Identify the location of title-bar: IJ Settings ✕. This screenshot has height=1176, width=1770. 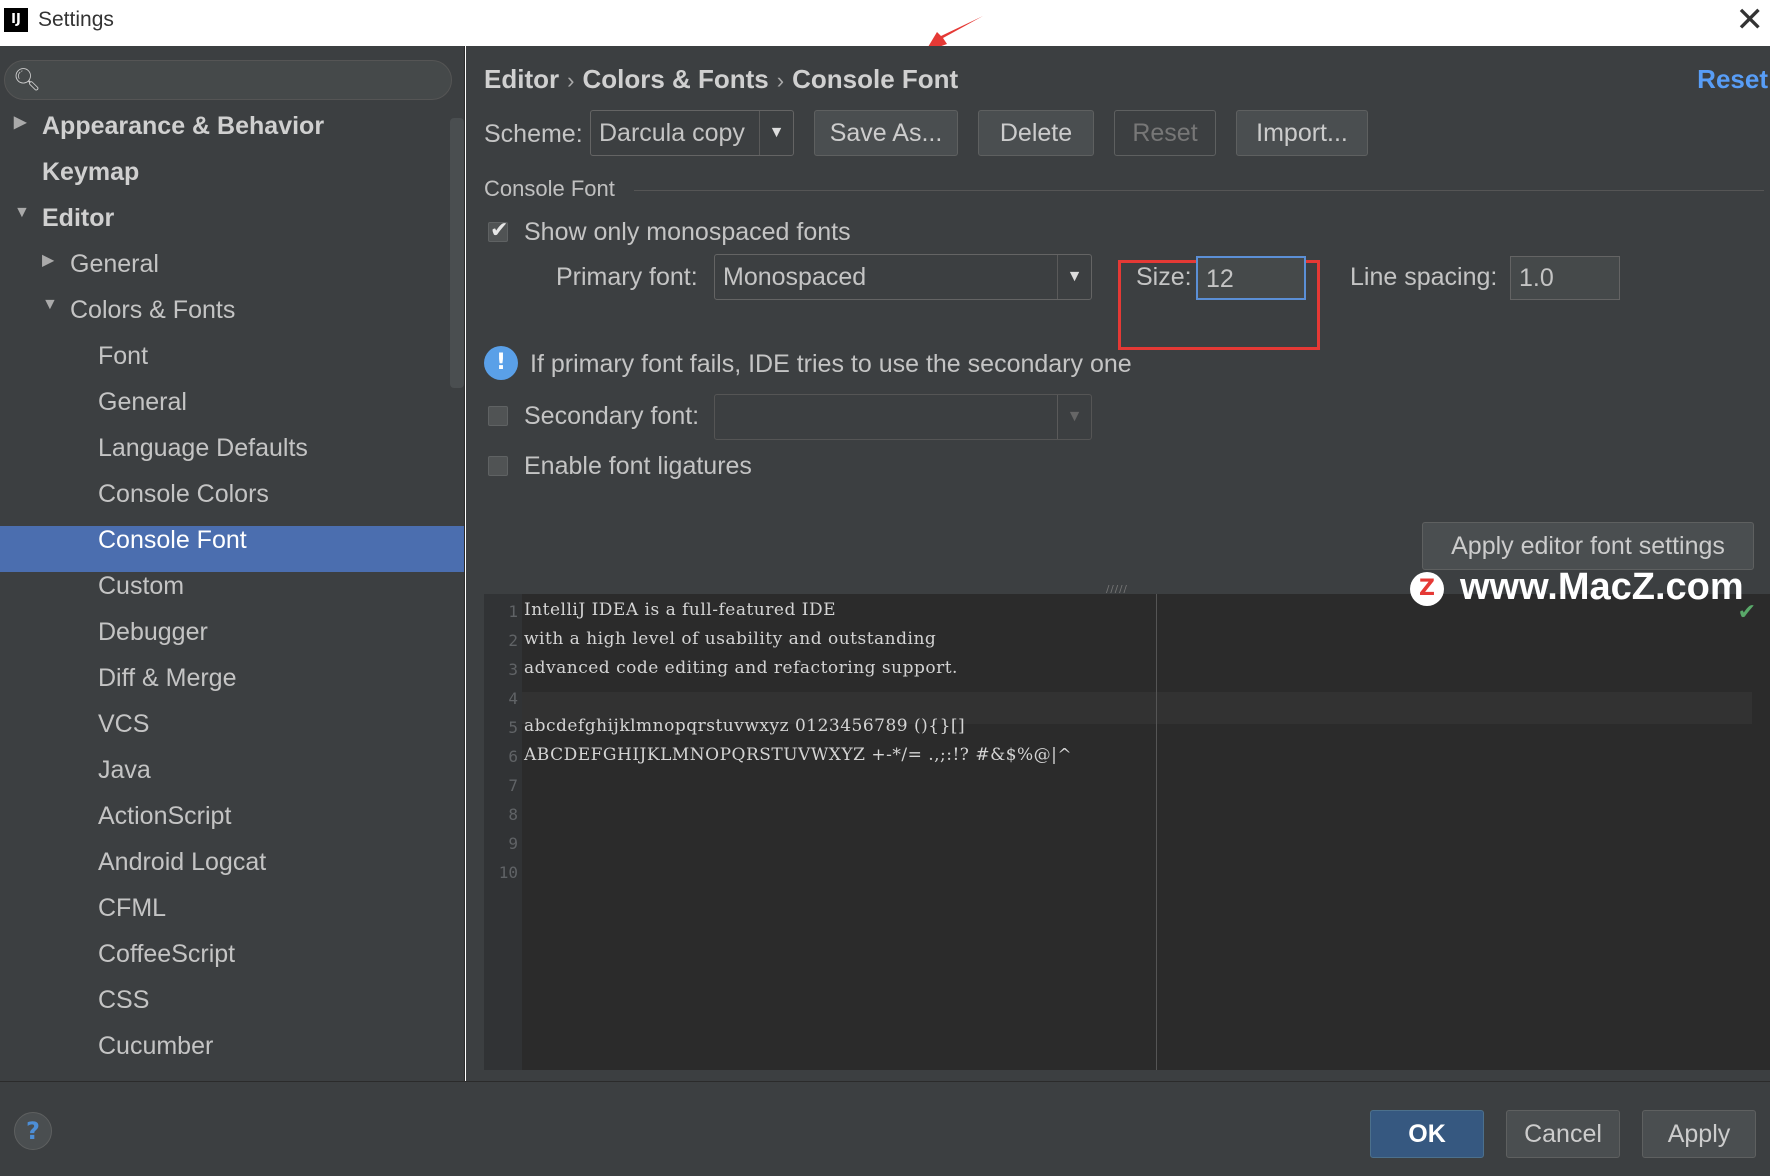
(885, 26).